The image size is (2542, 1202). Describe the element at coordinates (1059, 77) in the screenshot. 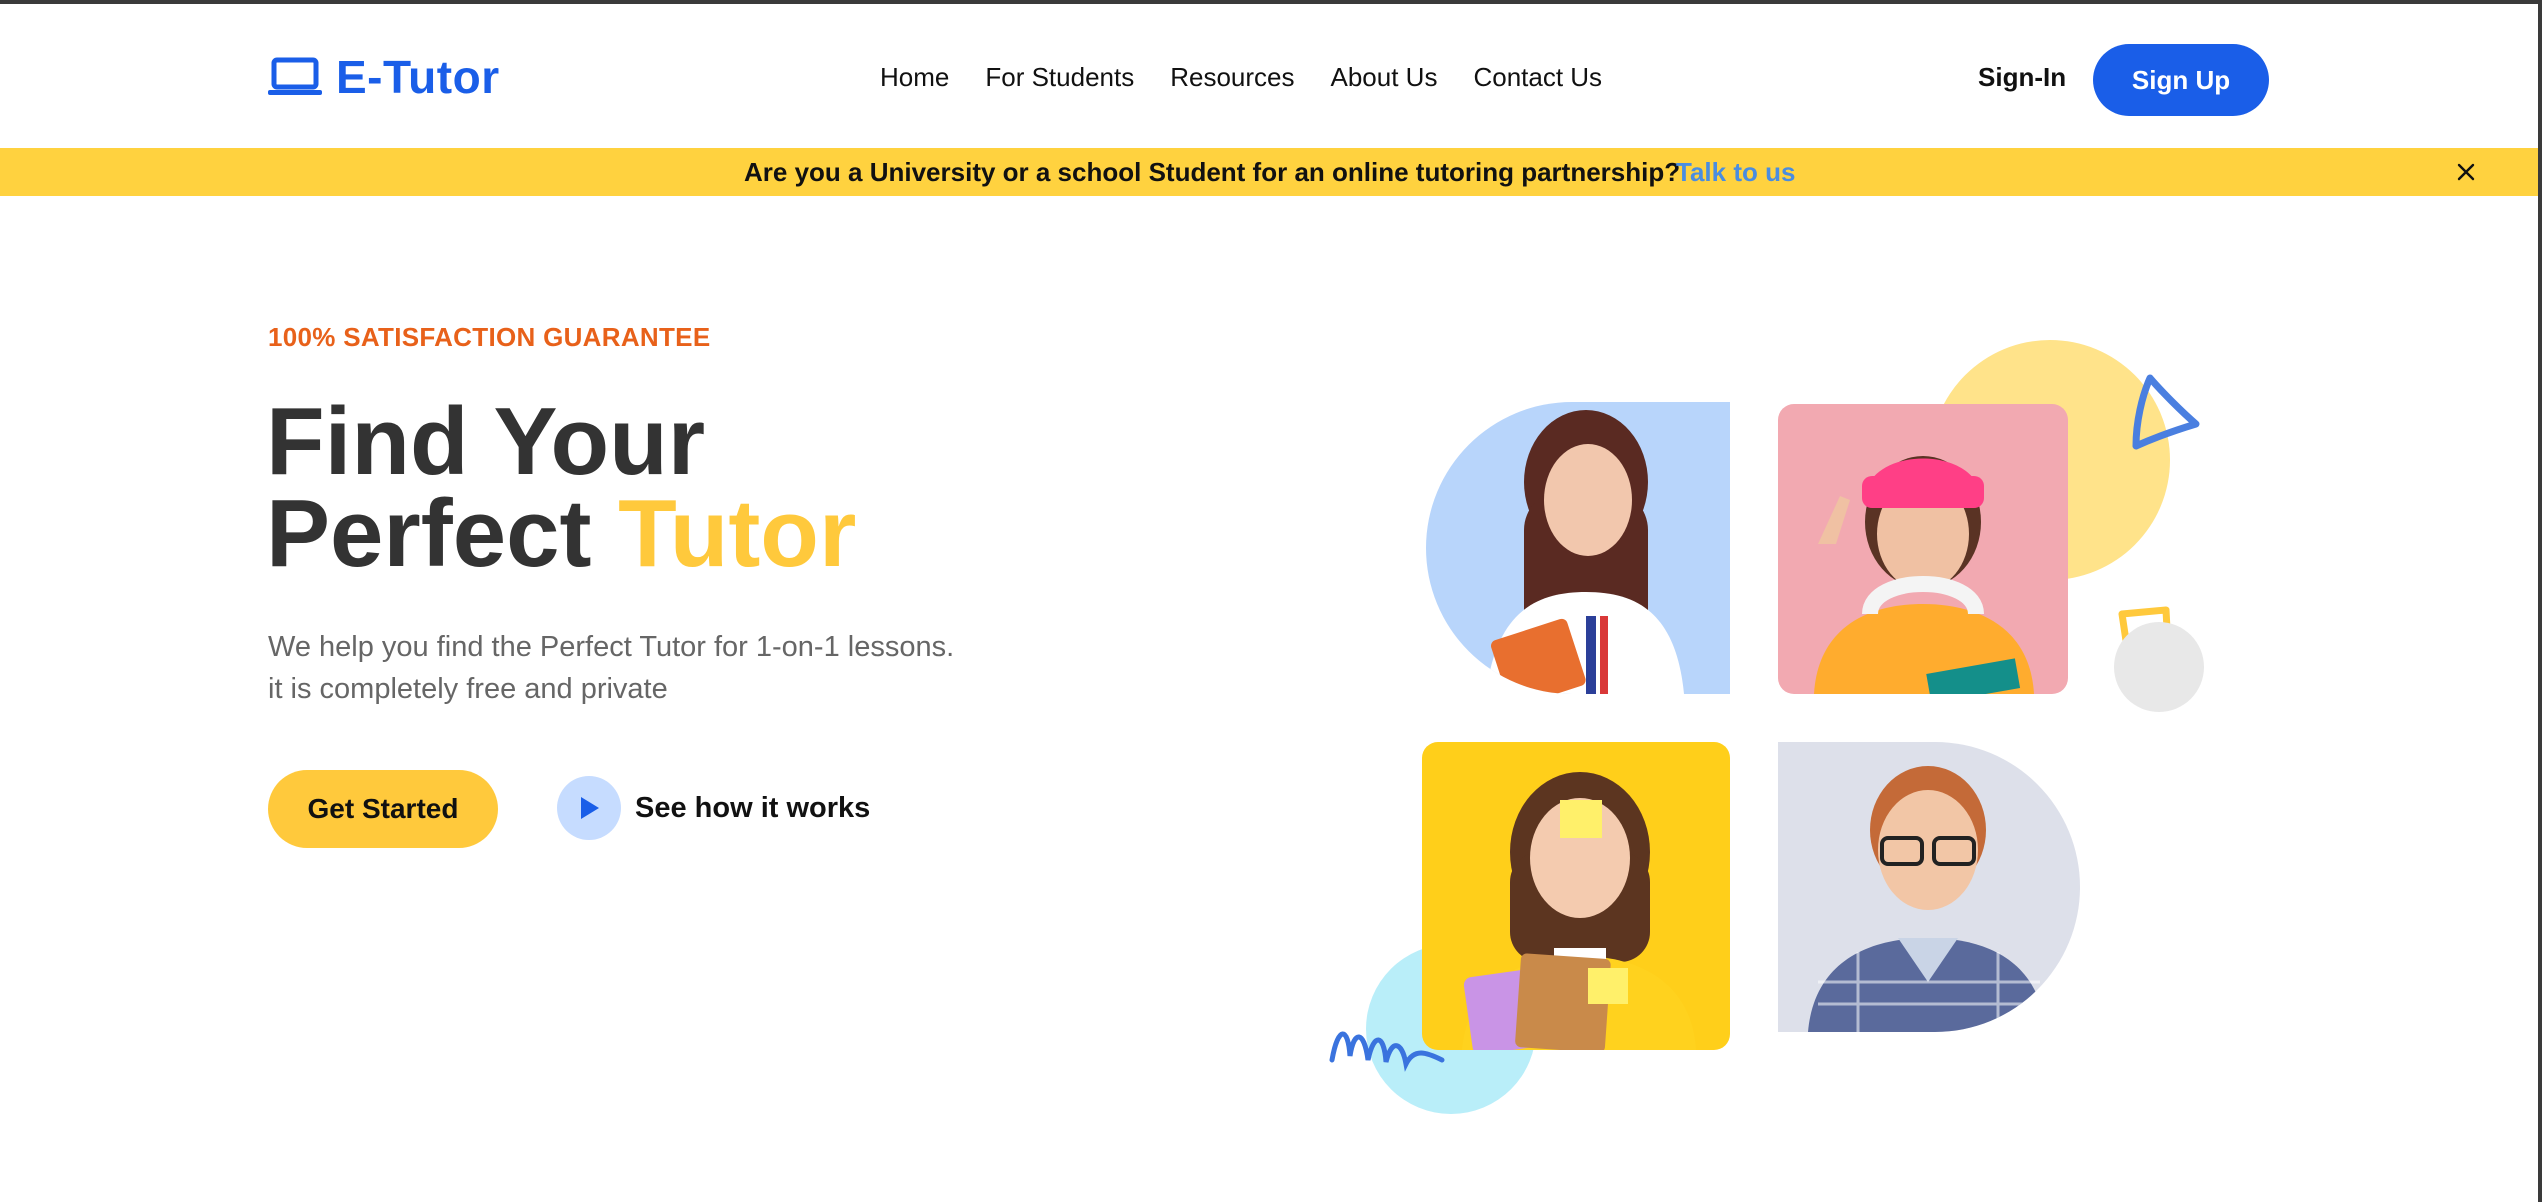

I see `nav-for-students: For Students` at that location.